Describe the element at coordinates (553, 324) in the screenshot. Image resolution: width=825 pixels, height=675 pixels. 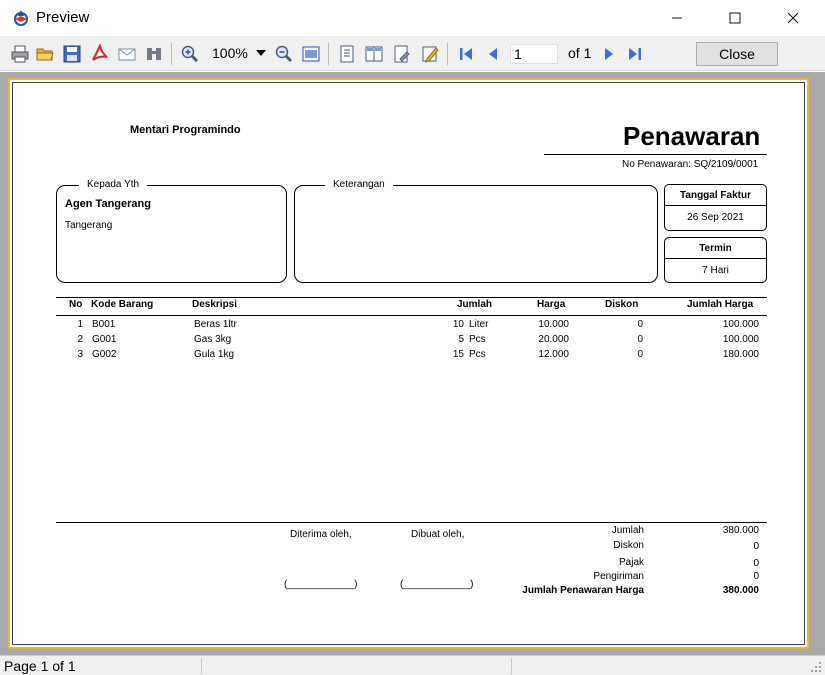
I see `row-price: 10.000` at that location.